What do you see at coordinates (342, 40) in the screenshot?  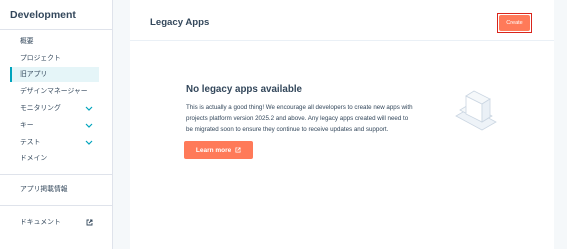 I see `header-divider` at bounding box center [342, 40].